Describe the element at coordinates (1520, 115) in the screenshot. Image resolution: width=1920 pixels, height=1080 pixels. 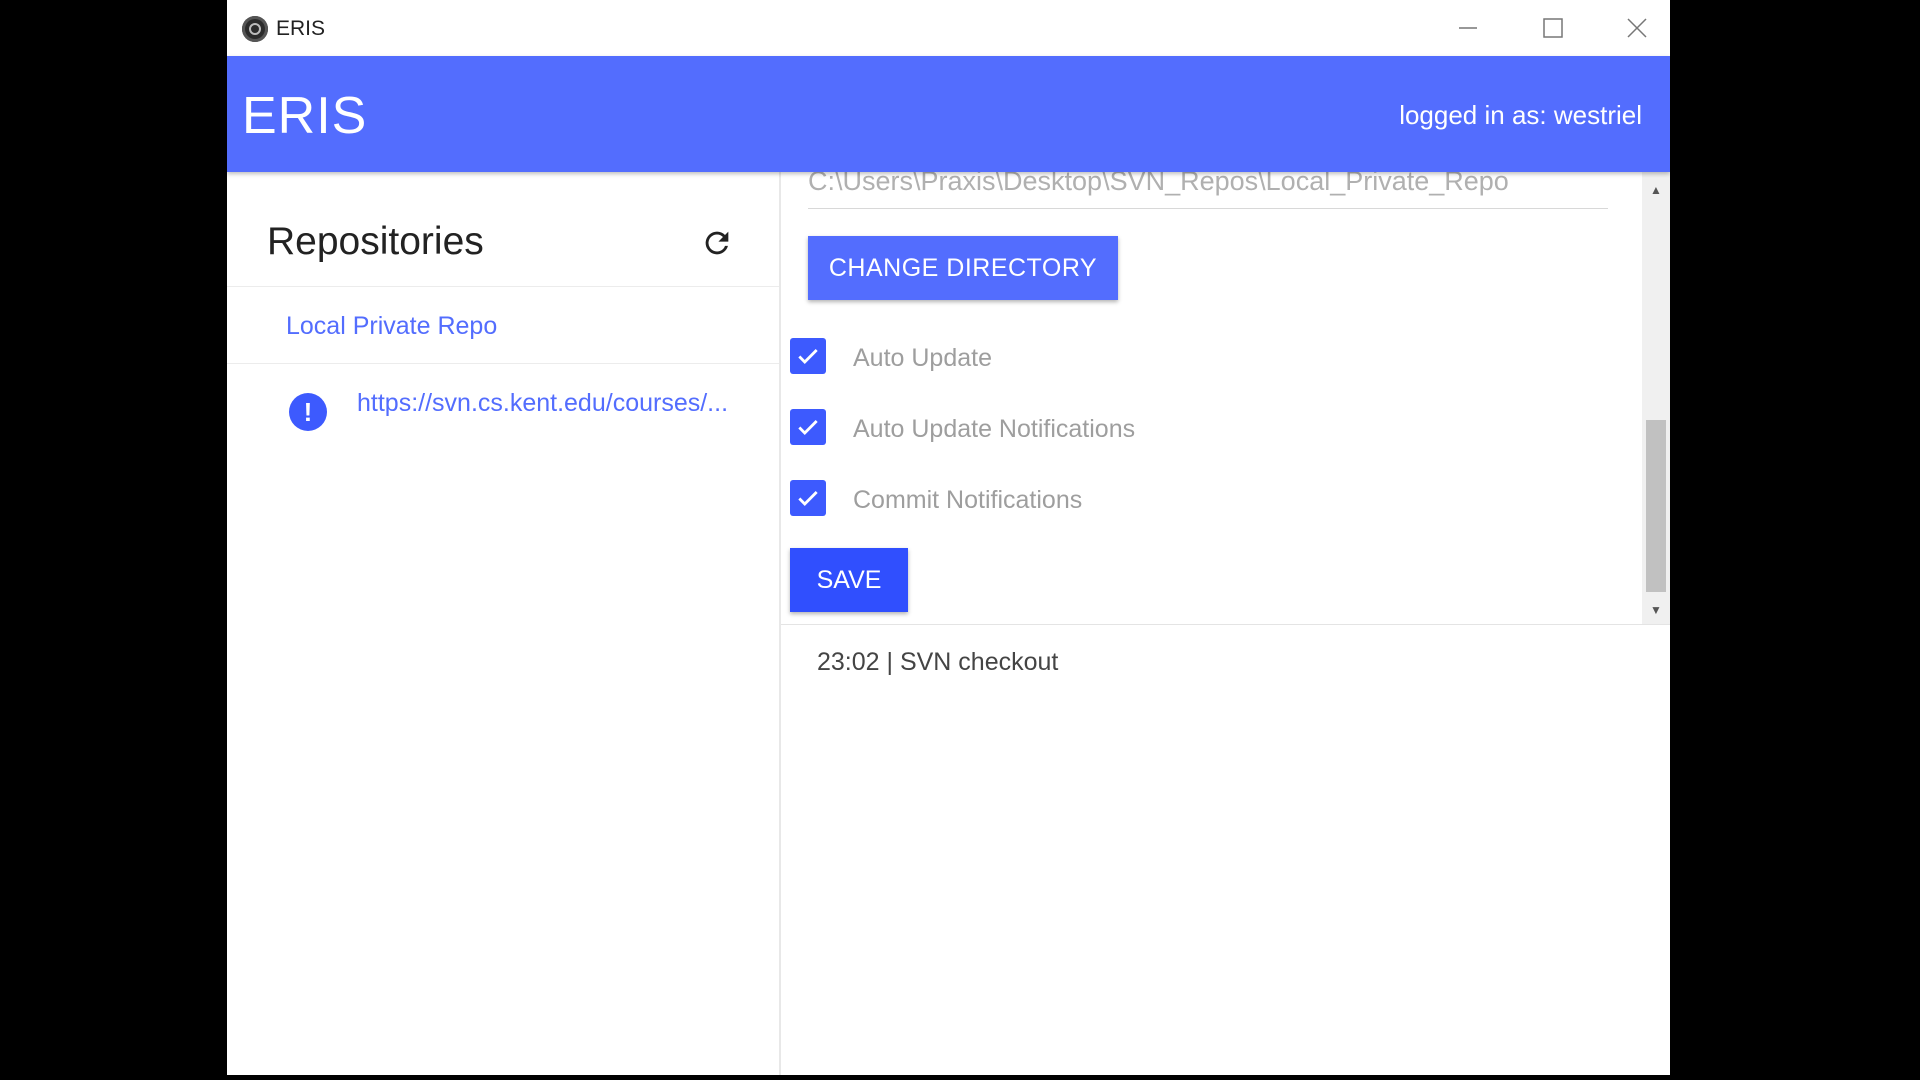
I see `user-status: logged in as: westriel` at that location.